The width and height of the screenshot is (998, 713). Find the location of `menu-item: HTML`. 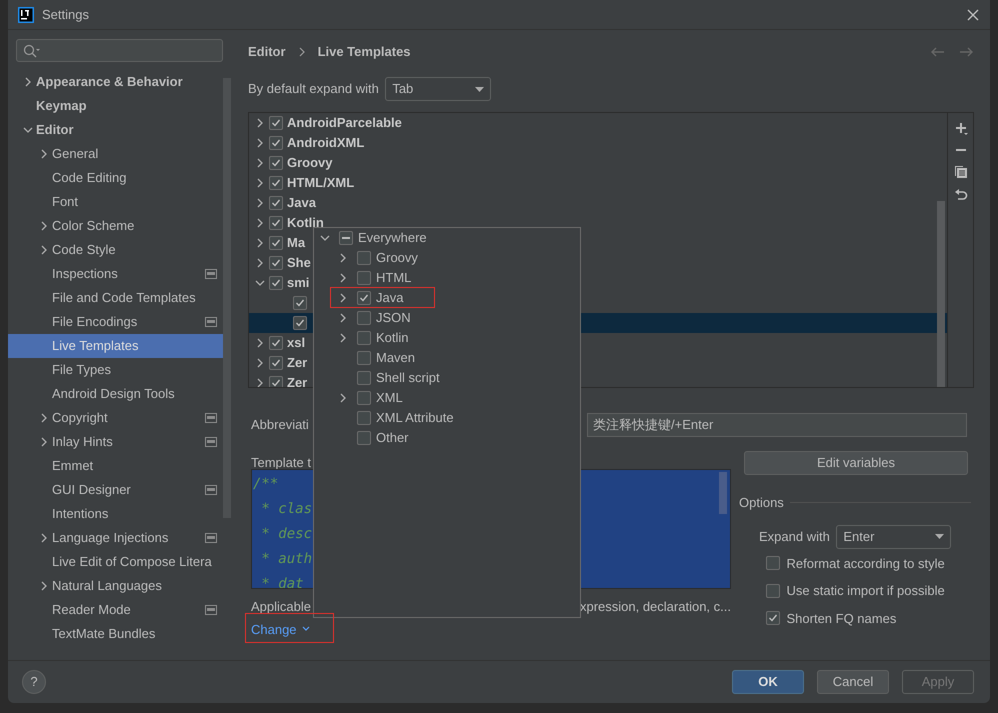

menu-item: HTML is located at coordinates (394, 278).